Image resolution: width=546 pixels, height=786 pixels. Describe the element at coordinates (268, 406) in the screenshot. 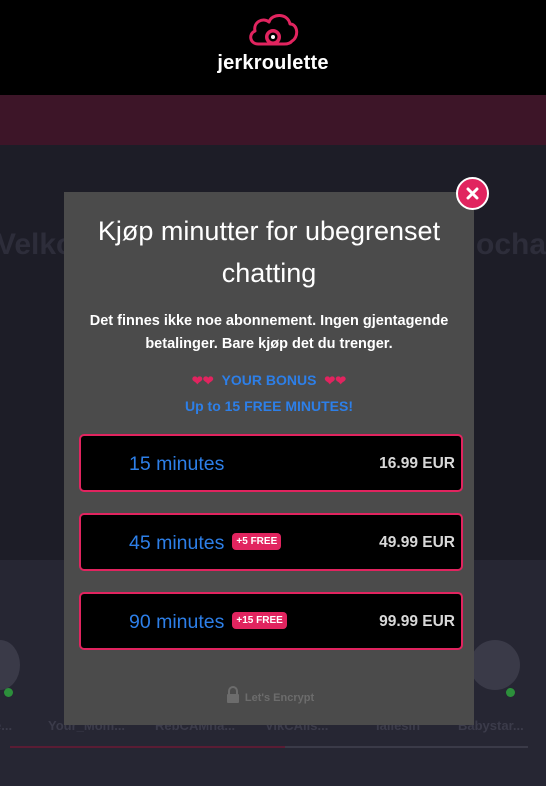

I see `bonus-subtitle: Up to 15 FREE MINUTES!` at that location.